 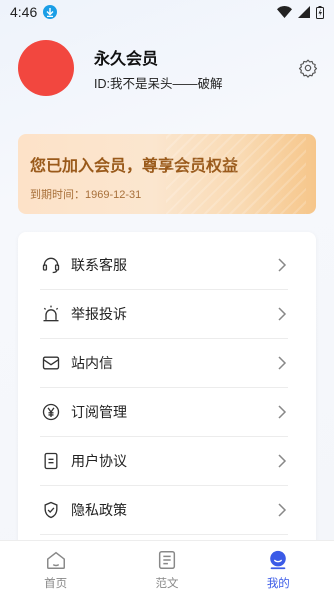 I want to click on tab-articles: 范文, so click(x=166, y=567).